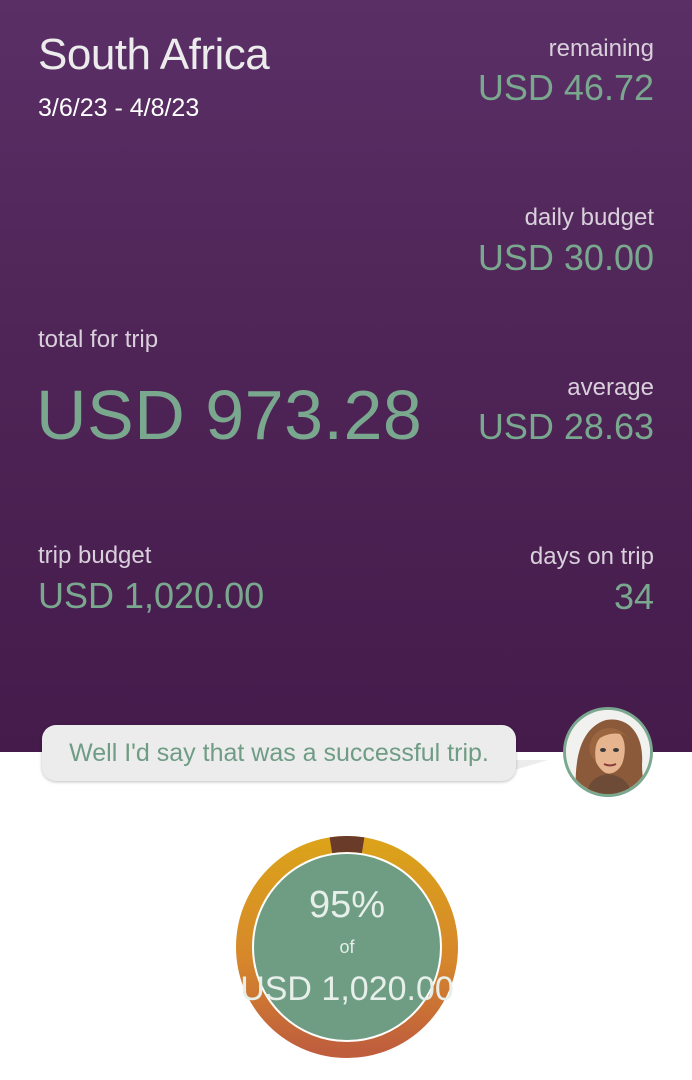 This screenshot has width=692, height=1080. I want to click on gauge-percent: 95%, so click(347, 905).